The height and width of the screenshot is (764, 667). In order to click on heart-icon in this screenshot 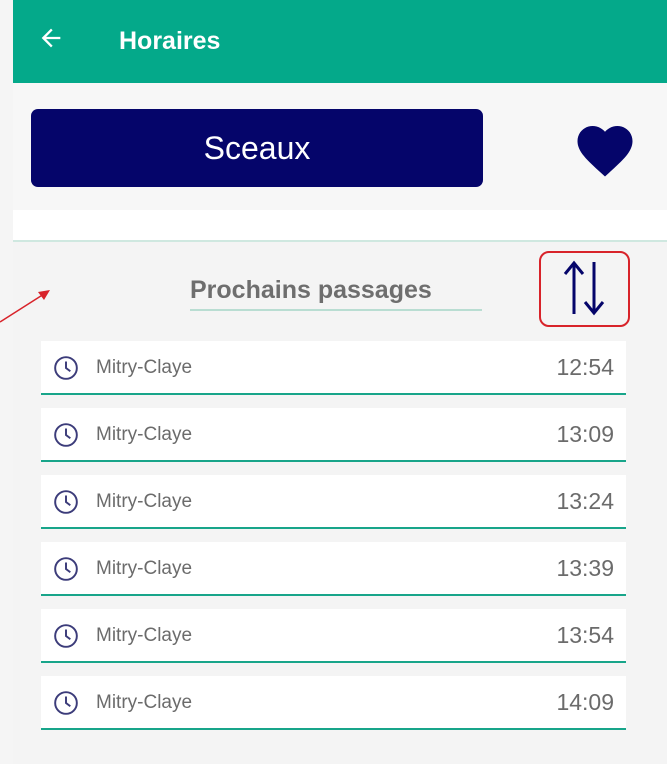, I will do `click(605, 148)`.